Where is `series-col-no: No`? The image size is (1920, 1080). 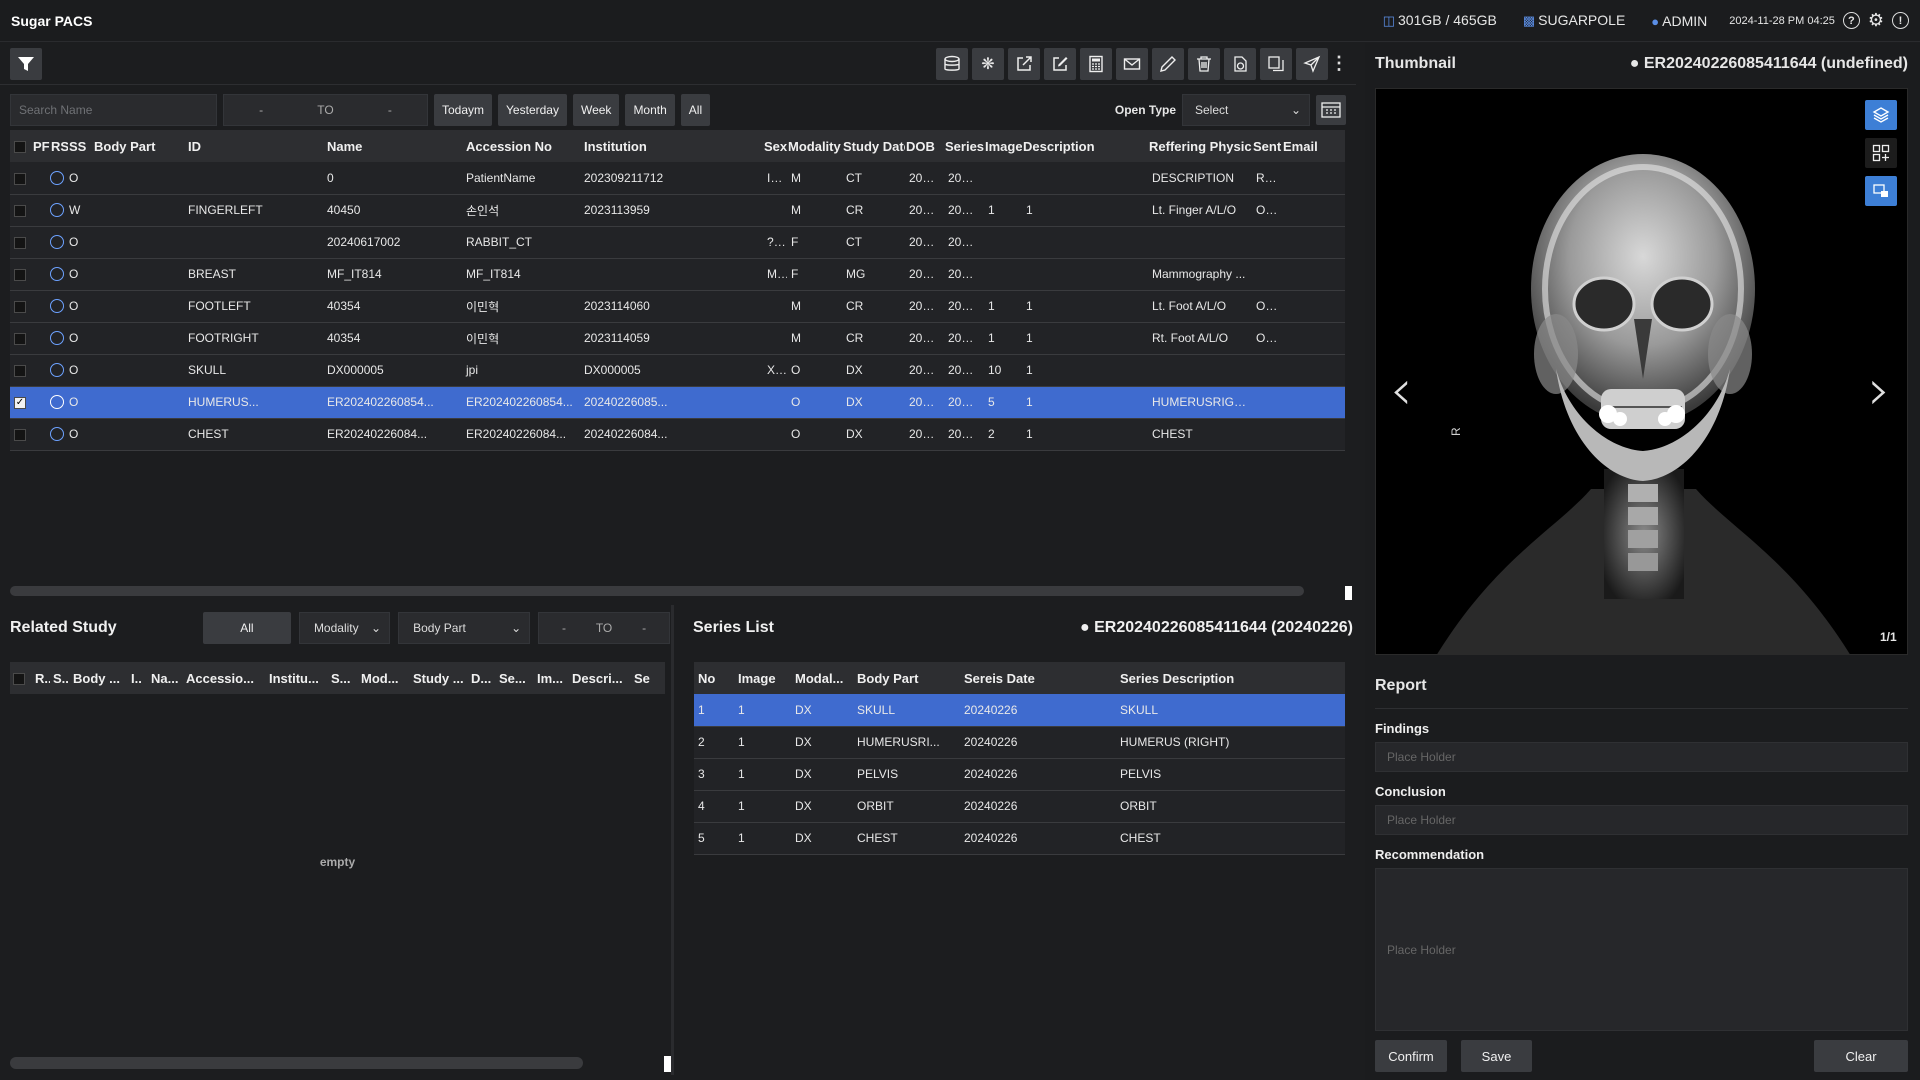 series-col-no: No is located at coordinates (714, 678).